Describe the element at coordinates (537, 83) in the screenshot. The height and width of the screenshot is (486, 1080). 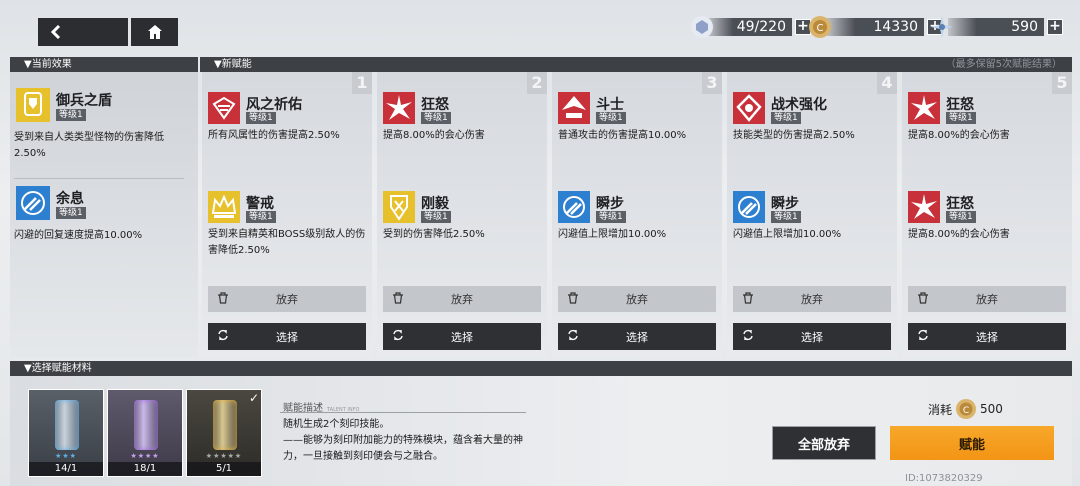
I see `column-number: 2` at that location.